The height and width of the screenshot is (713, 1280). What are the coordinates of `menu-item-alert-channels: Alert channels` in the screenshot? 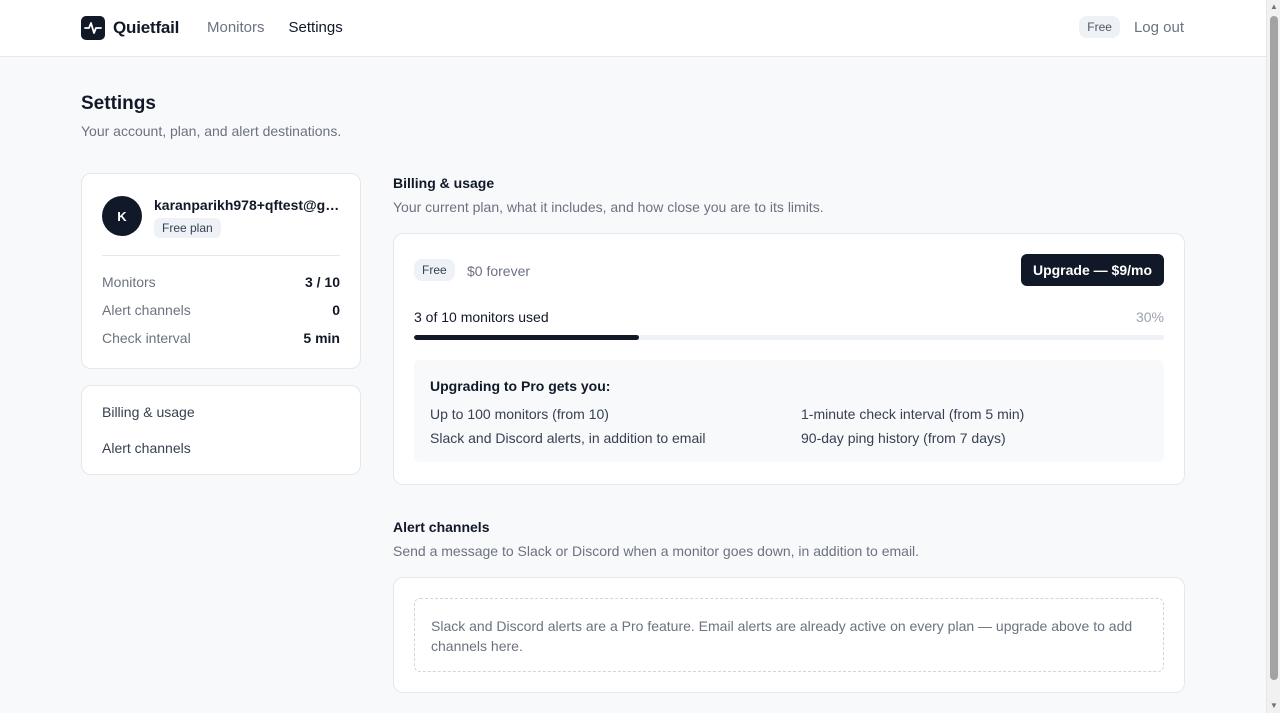 It's located at (146, 448).